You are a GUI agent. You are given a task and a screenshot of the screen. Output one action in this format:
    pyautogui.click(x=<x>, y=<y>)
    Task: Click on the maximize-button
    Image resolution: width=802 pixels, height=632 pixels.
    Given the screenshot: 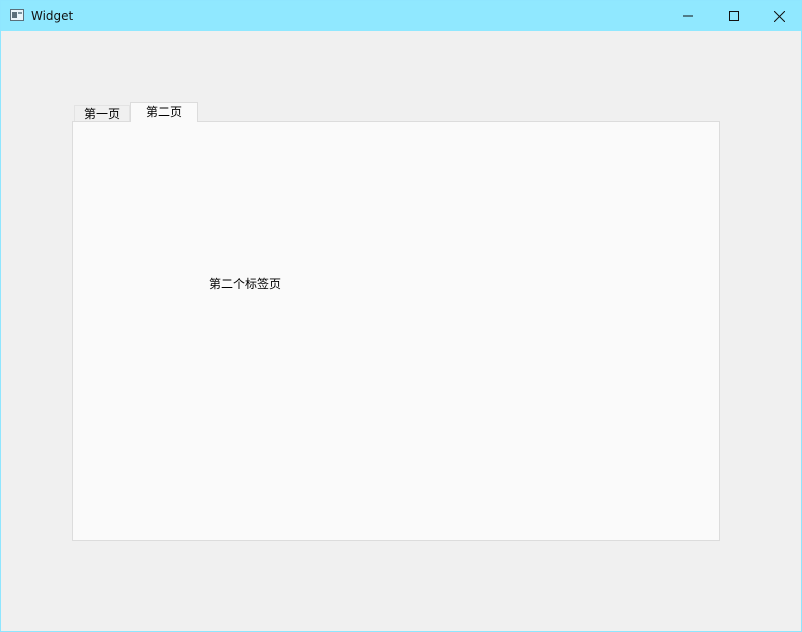 What is the action you would take?
    pyautogui.click(x=734, y=16)
    